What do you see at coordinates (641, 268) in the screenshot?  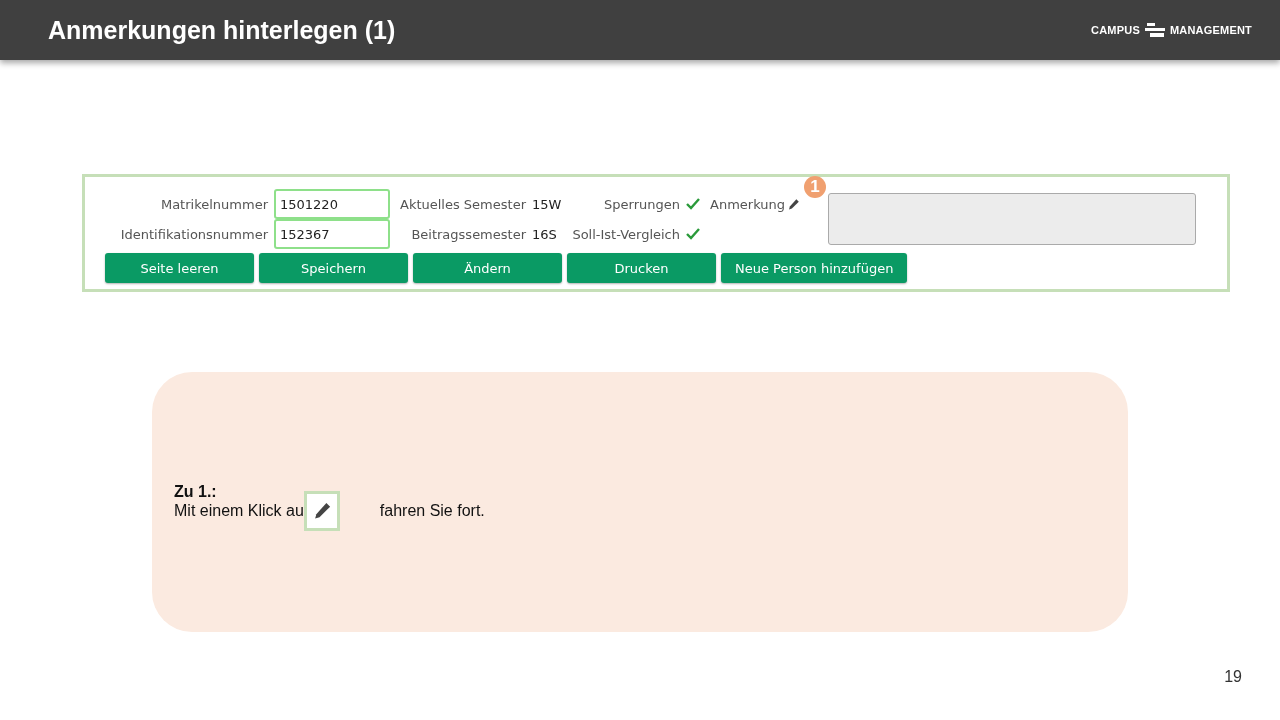 I see `action-button: Drucken` at bounding box center [641, 268].